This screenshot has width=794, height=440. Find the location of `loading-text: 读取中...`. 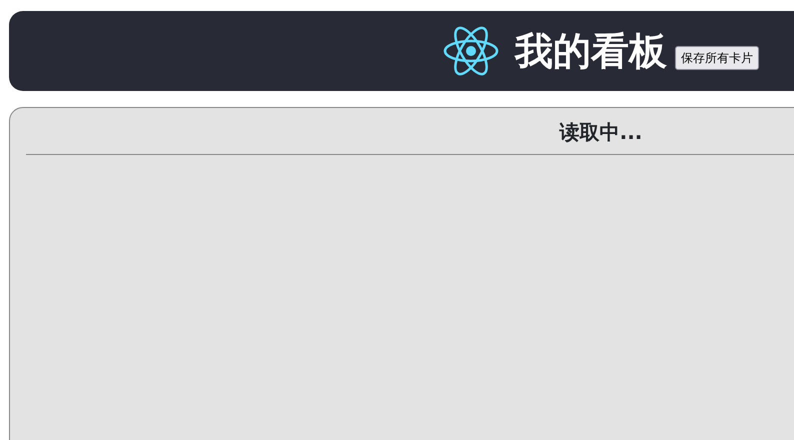

loading-text: 读取中... is located at coordinates (410, 131).